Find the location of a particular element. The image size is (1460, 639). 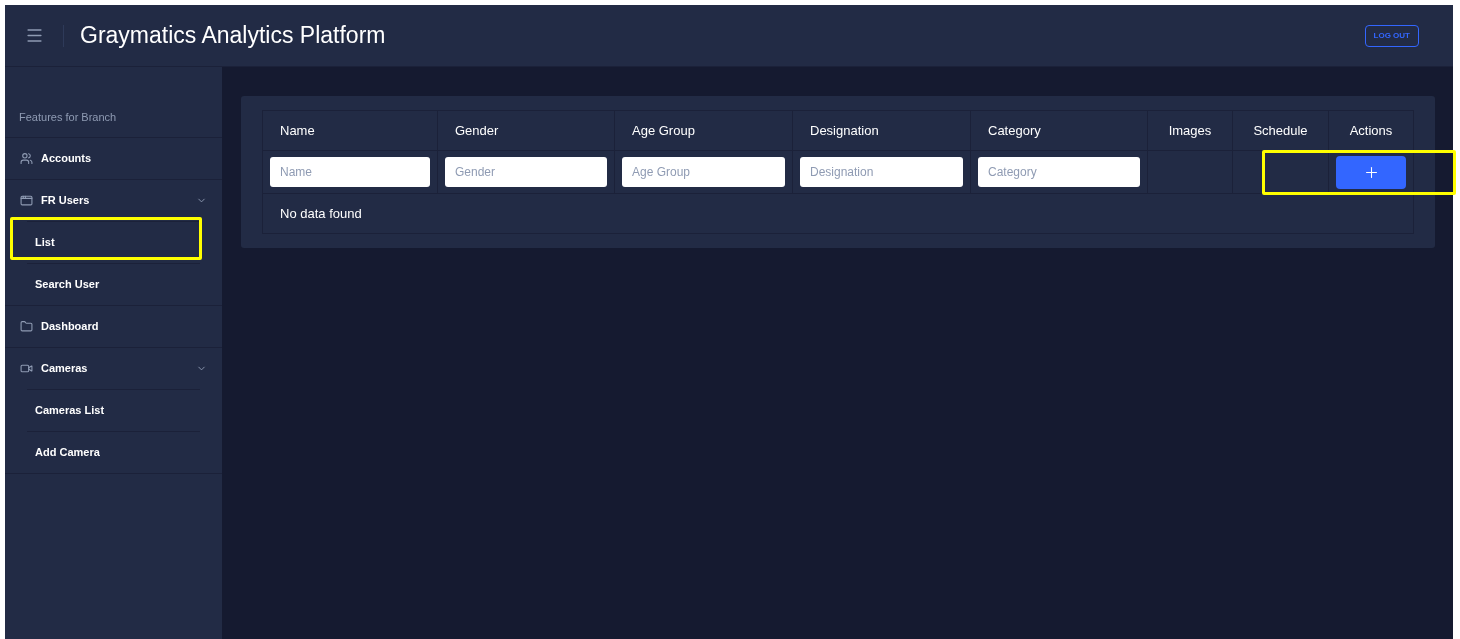

column-header: Age Group is located at coordinates (704, 130).